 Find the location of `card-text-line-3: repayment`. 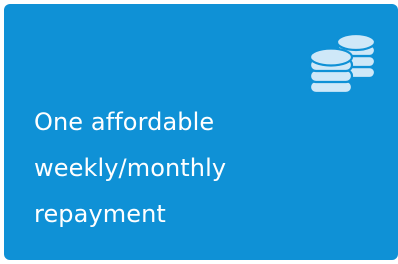

card-text-line-3: repayment is located at coordinates (100, 214).